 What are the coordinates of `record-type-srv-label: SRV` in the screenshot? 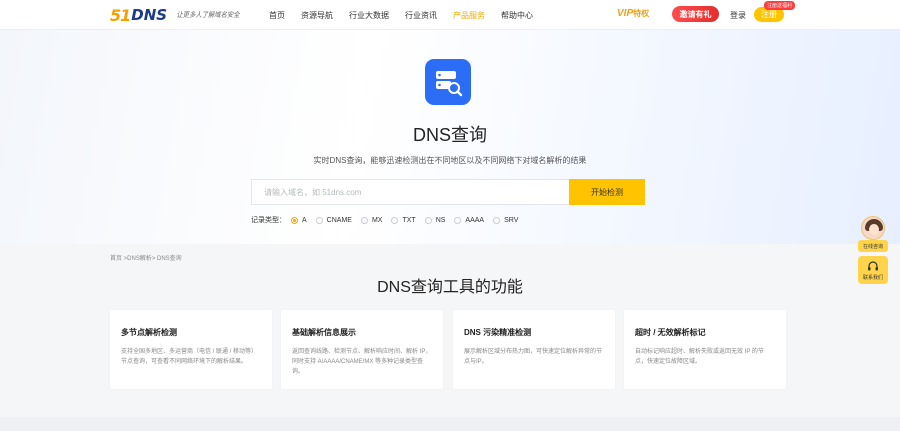 It's located at (511, 220).